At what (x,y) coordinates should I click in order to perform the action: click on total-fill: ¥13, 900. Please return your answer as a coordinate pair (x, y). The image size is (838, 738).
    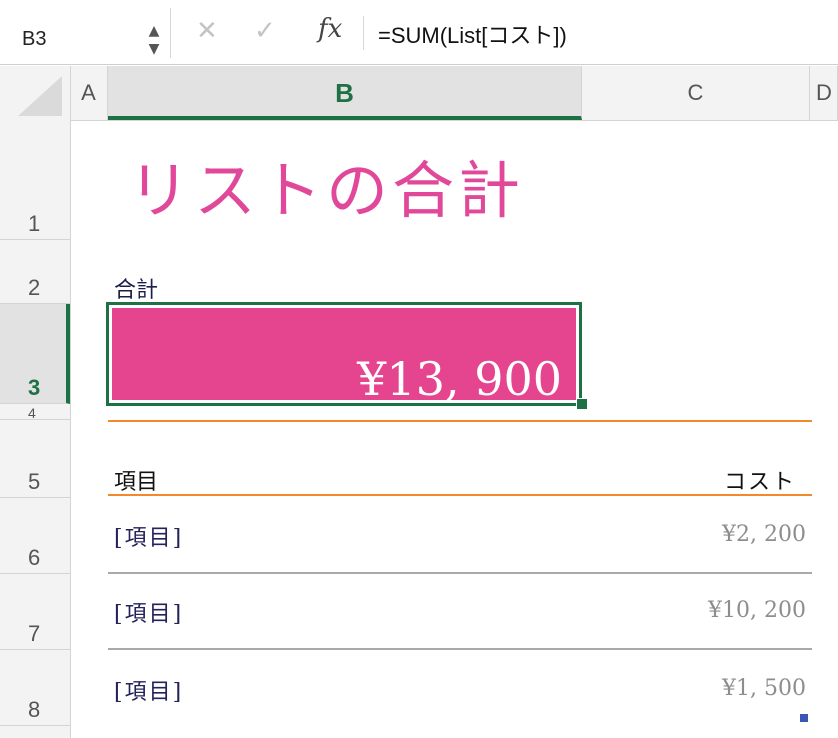
    Looking at the image, I should click on (344, 357).